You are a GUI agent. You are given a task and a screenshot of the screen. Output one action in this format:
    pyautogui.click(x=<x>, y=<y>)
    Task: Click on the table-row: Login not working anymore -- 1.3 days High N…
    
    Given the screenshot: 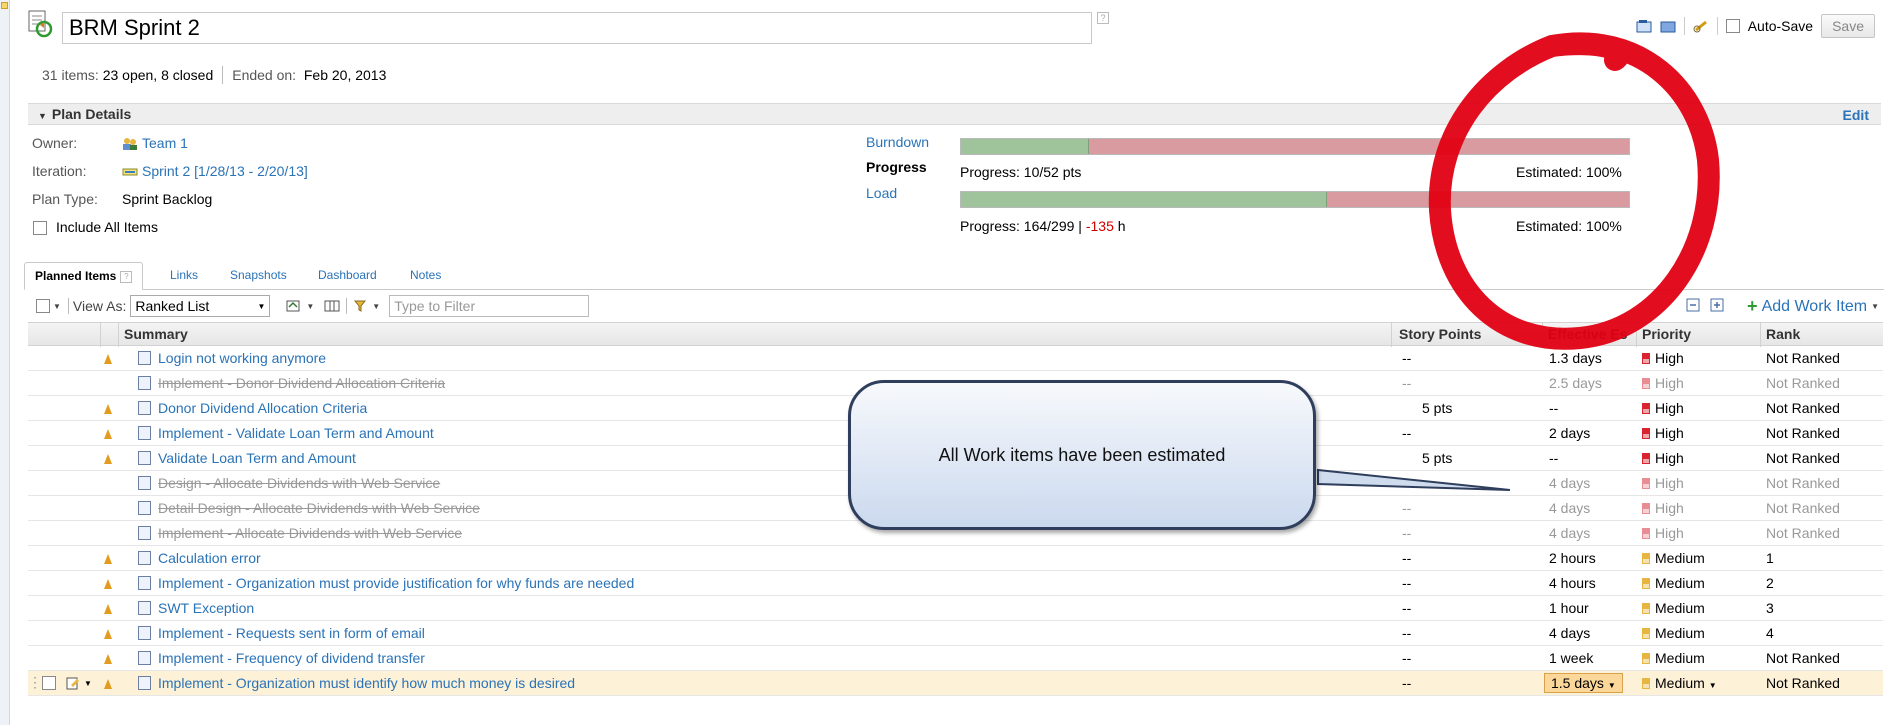 What is the action you would take?
    pyautogui.click(x=955, y=358)
    